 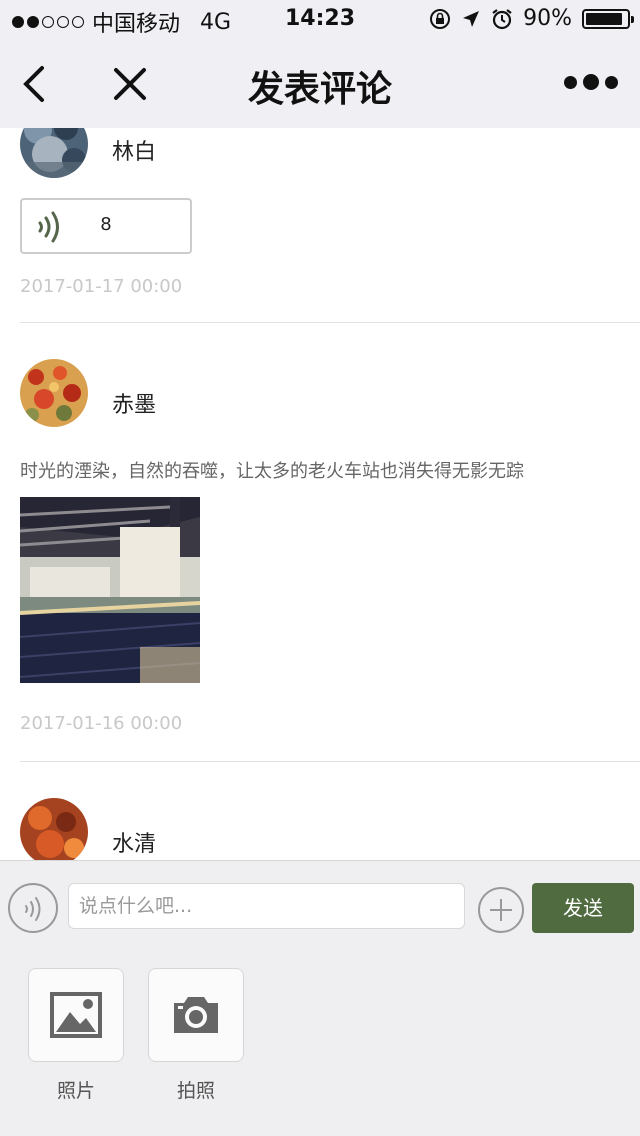 I want to click on comment-text: 时光的湮染，自然的吞噬，让太多的老火车站也消失得无影无踪, so click(x=272, y=471).